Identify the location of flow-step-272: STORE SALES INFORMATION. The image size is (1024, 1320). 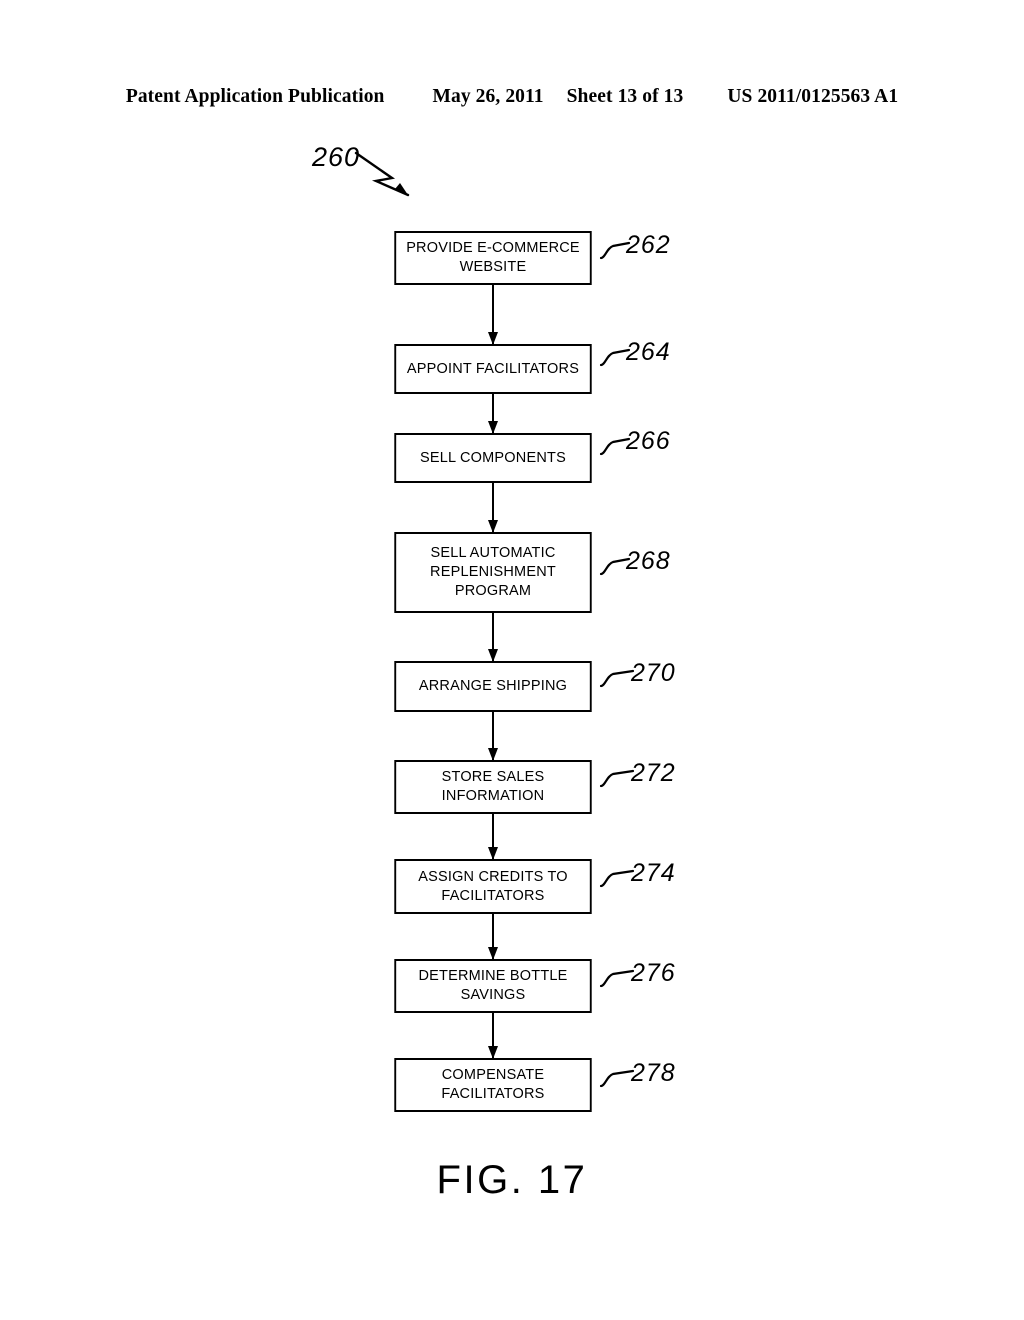
(493, 787).